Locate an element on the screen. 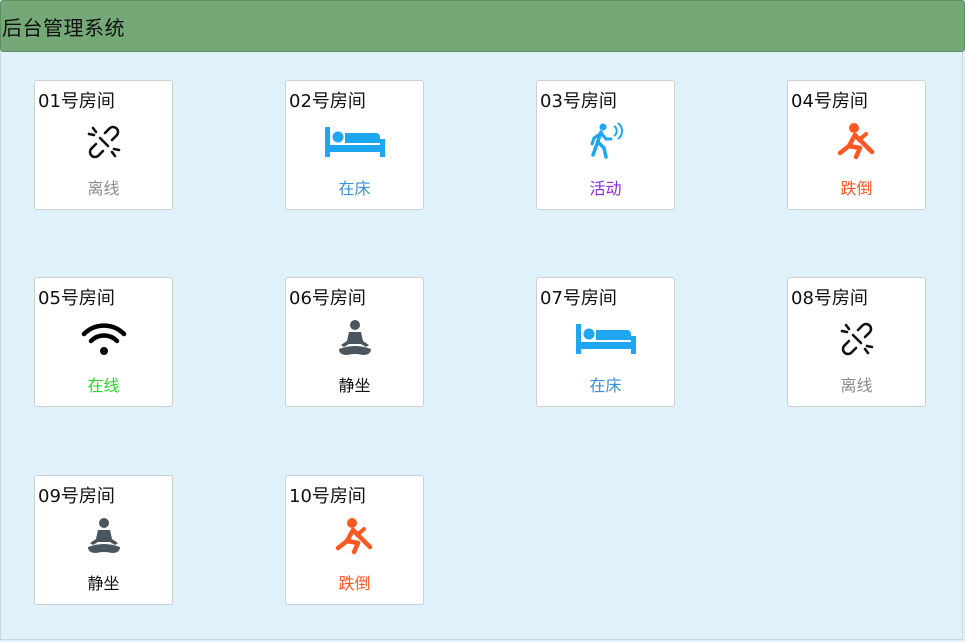 This screenshot has height=642, width=965. header-bar: 后台管理系统 is located at coordinates (482, 26).